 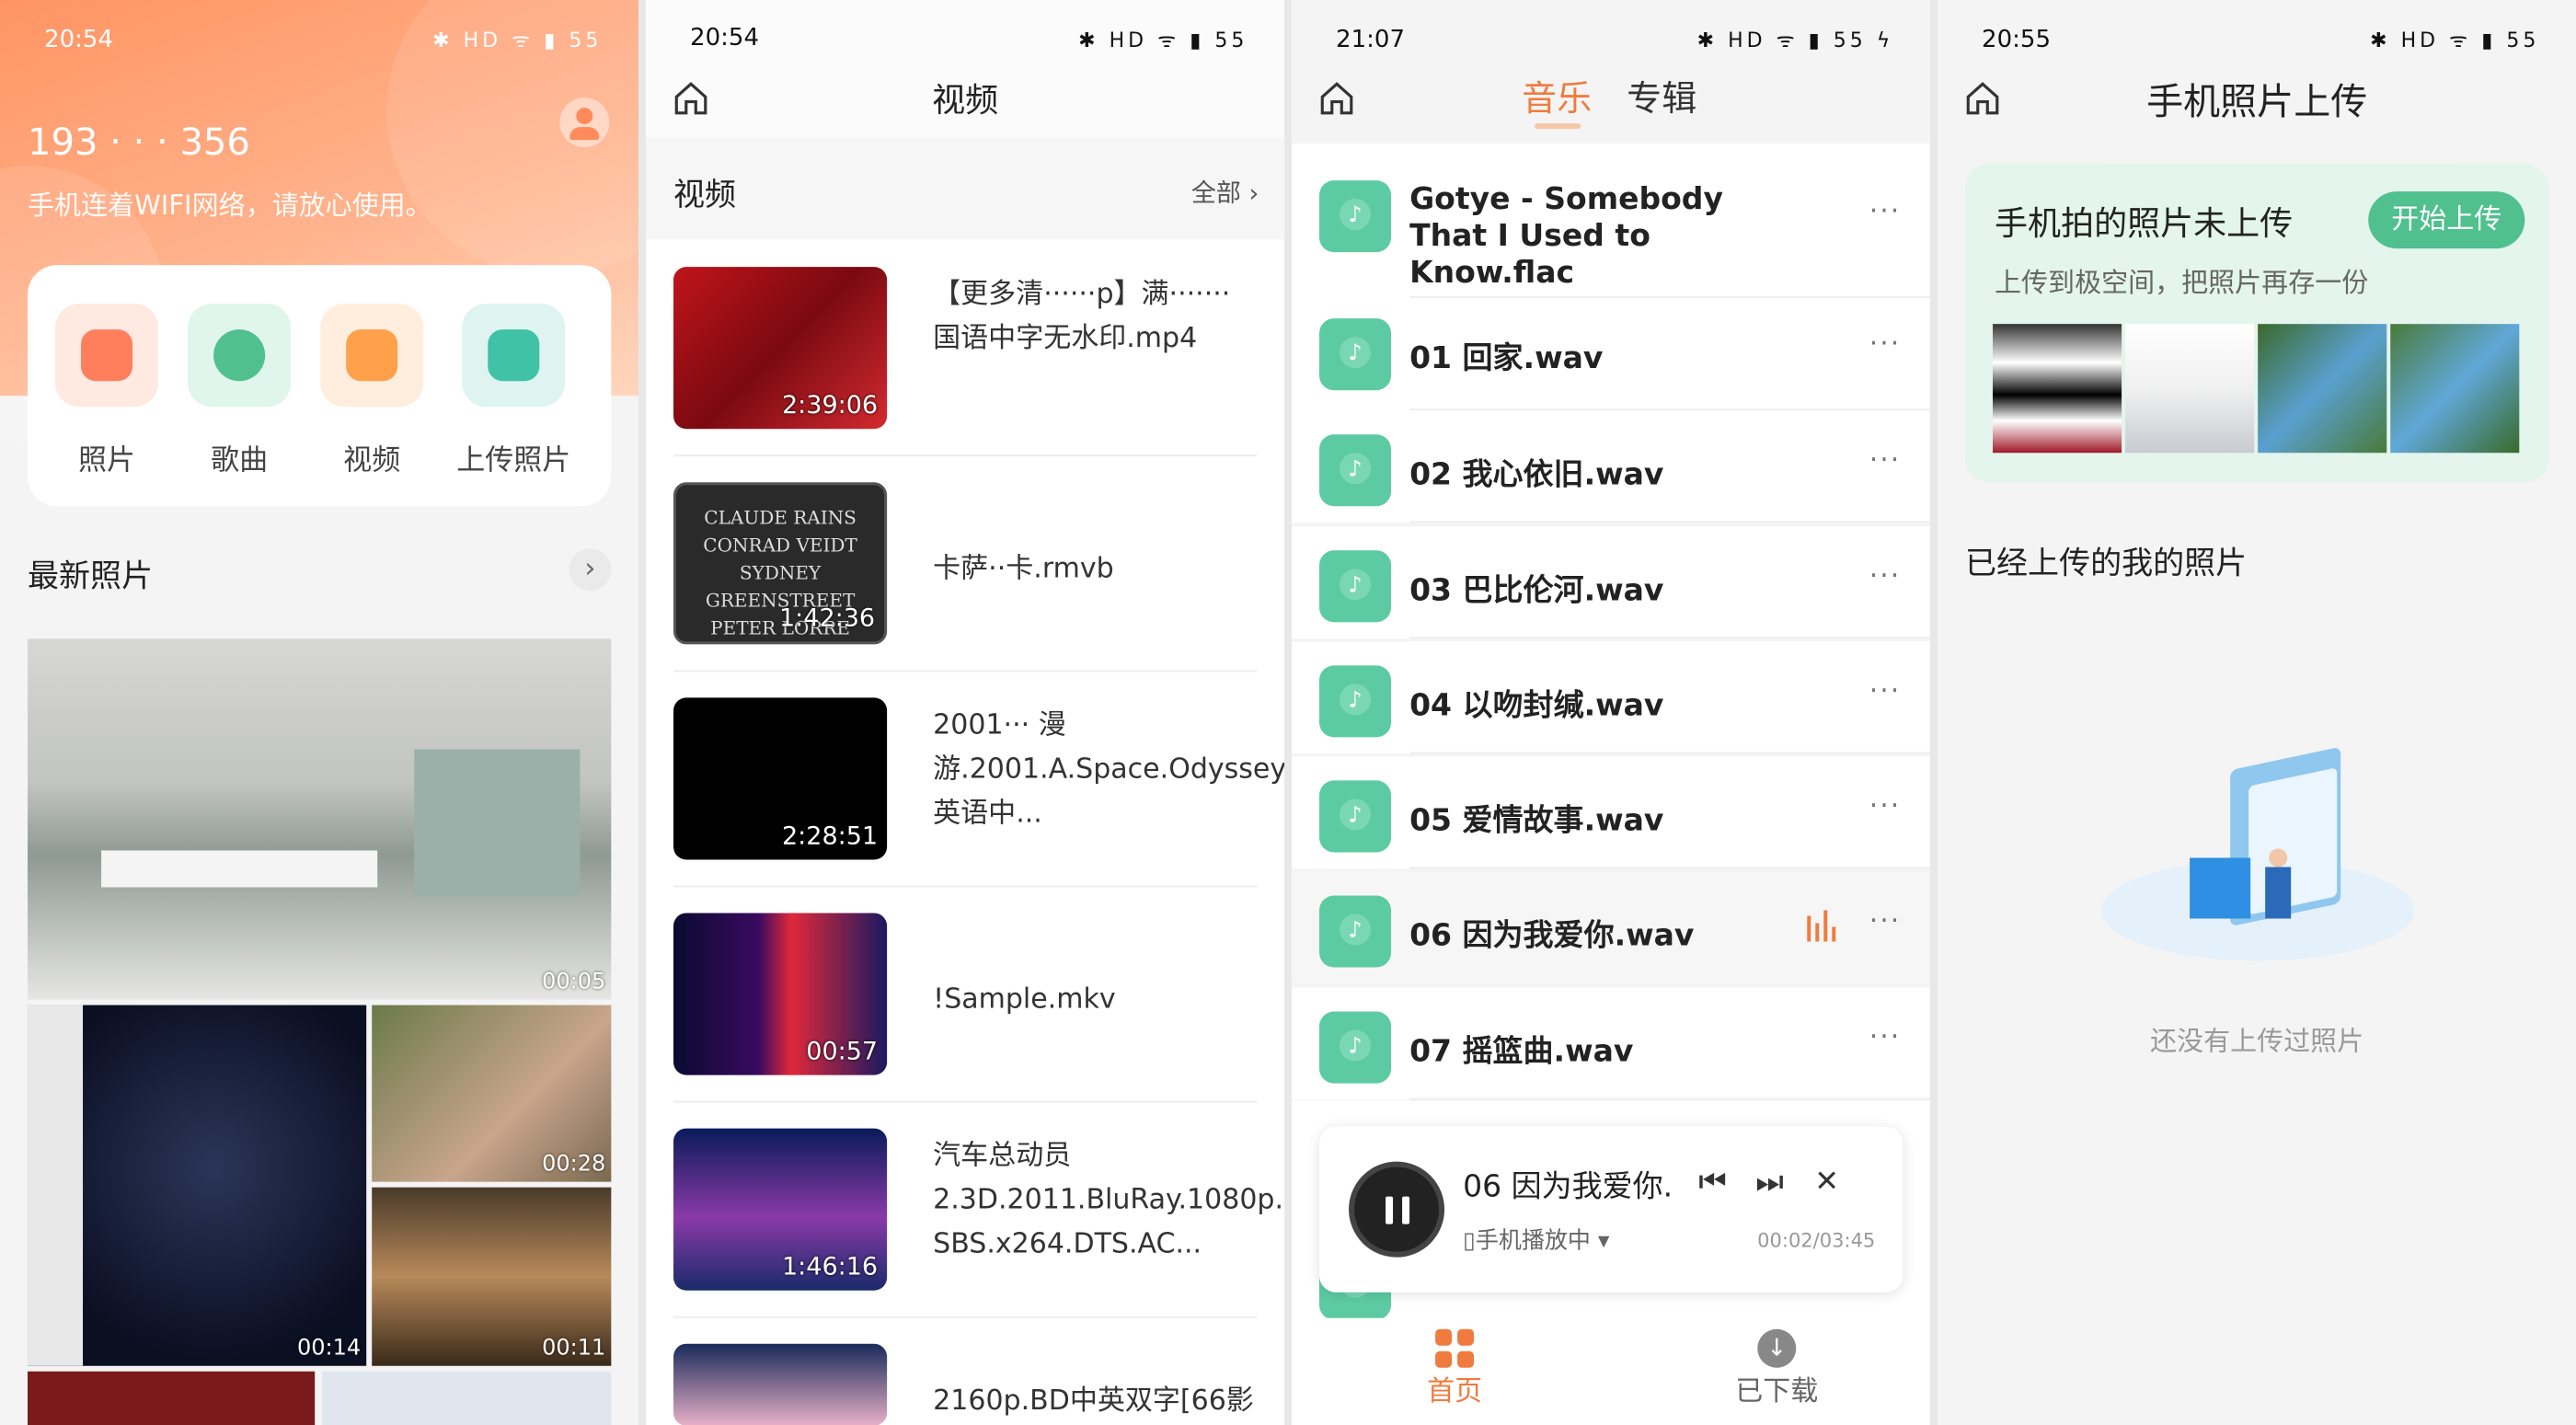 What do you see at coordinates (842, 1051) in the screenshot?
I see `video-duration: 00:57` at bounding box center [842, 1051].